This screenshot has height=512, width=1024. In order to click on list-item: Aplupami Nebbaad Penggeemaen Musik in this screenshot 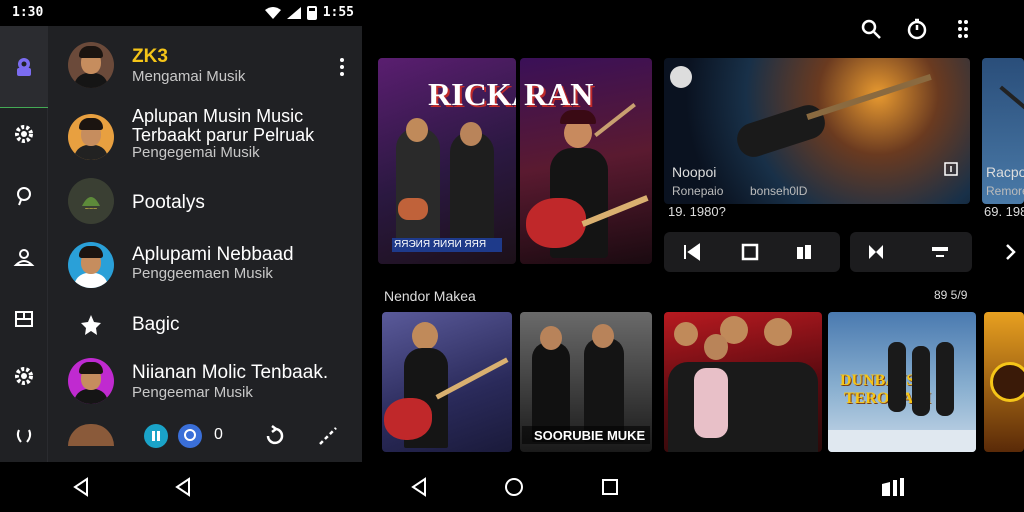, I will do `click(205, 270)`.